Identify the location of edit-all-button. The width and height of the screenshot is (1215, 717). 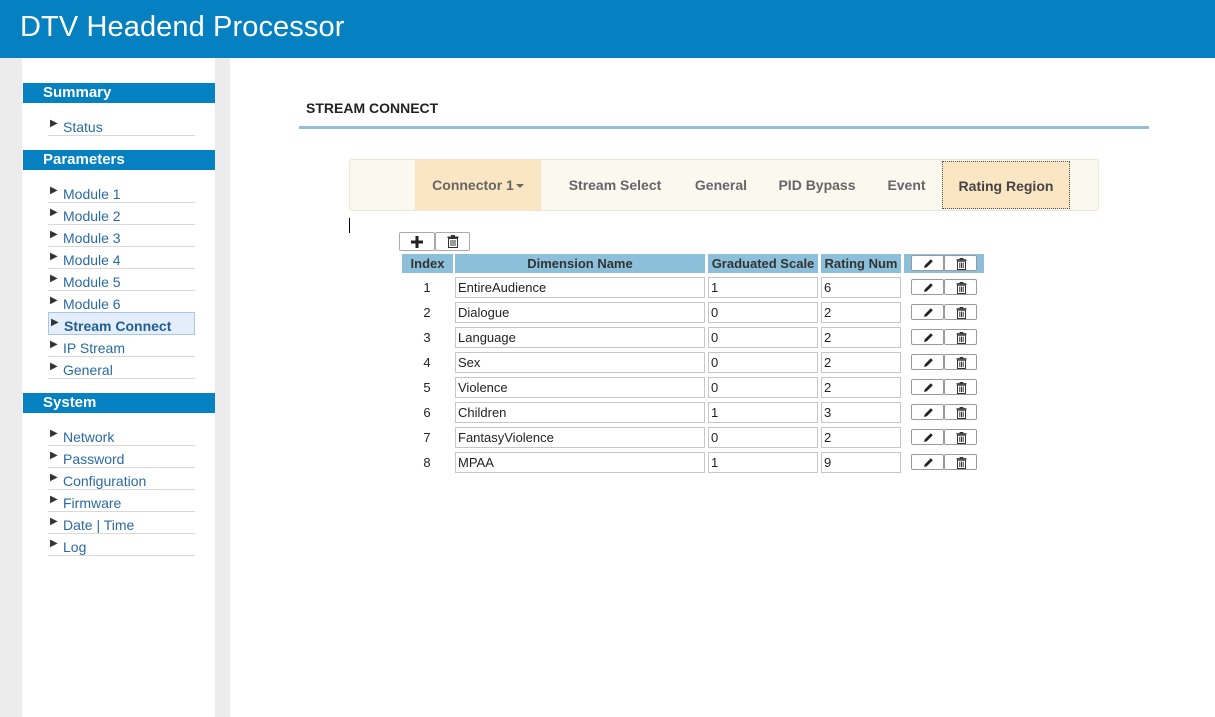
(927, 263).